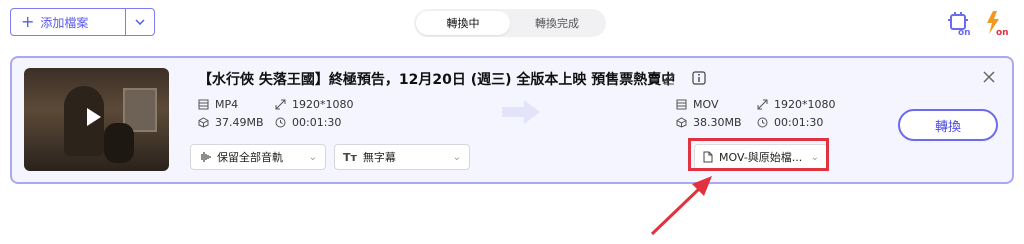 The height and width of the screenshot is (244, 1024). I want to click on add-file-label: 添加檔案, so click(64, 22).